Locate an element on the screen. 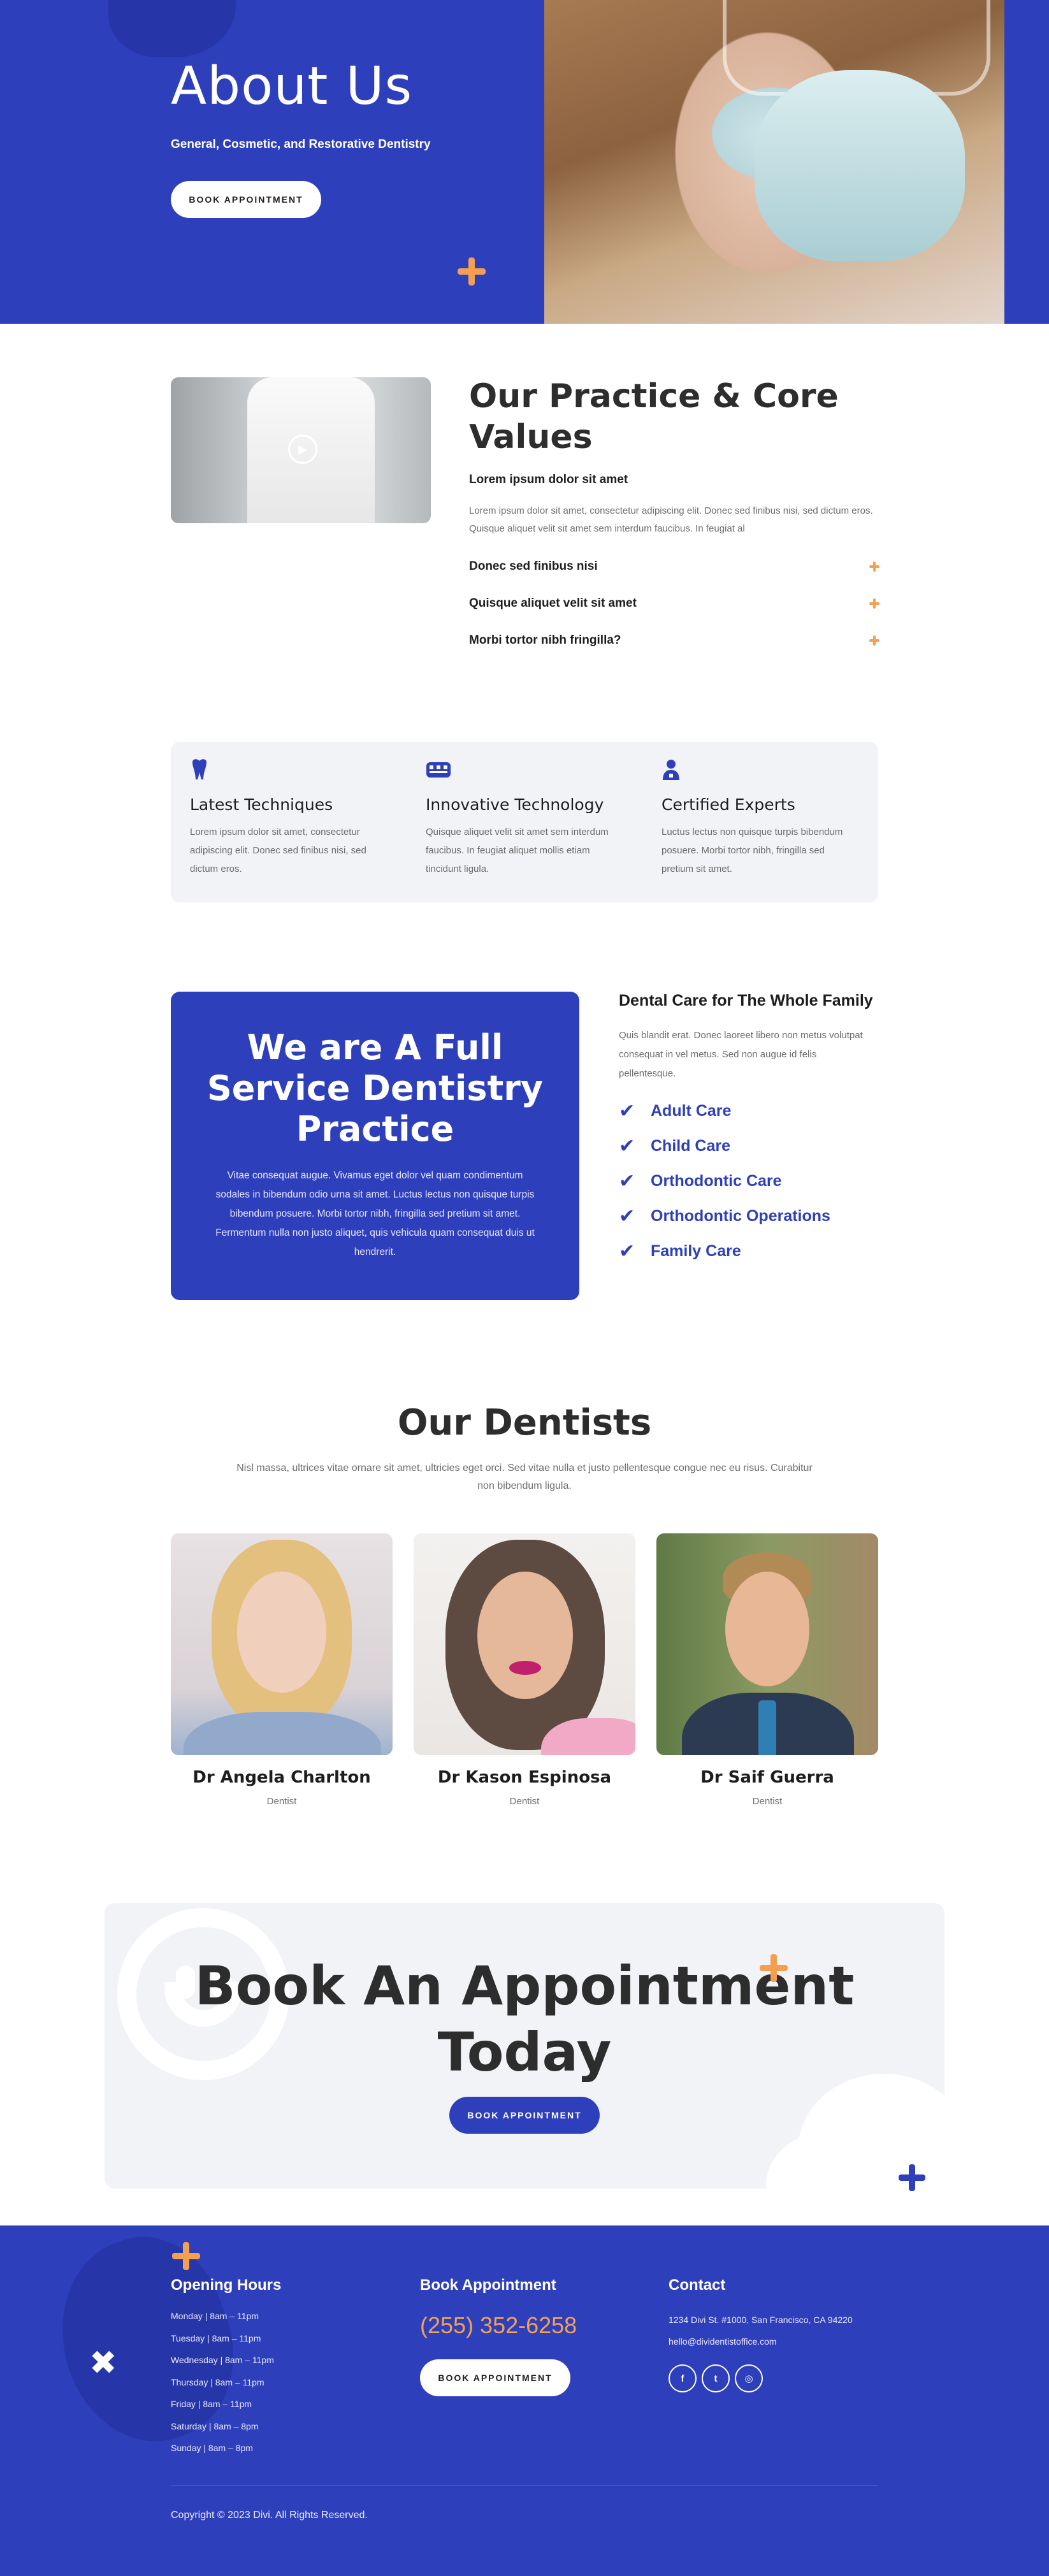 This screenshot has width=1049, height=2576. feature-title: Innovative Technology is located at coordinates (515, 804).